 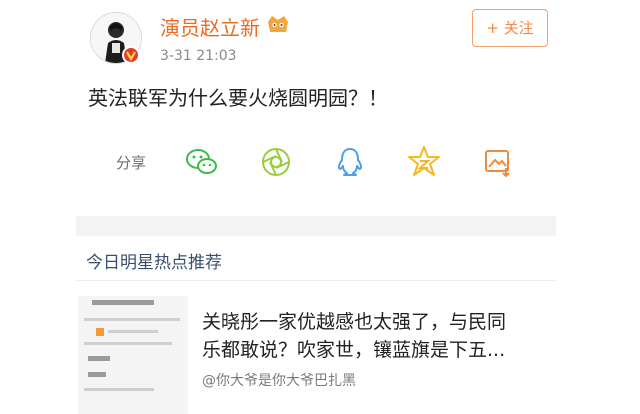 What do you see at coordinates (354, 322) in the screenshot?
I see `news-title-line1: 关晓彤一家优越感也太强了，与民同` at bounding box center [354, 322].